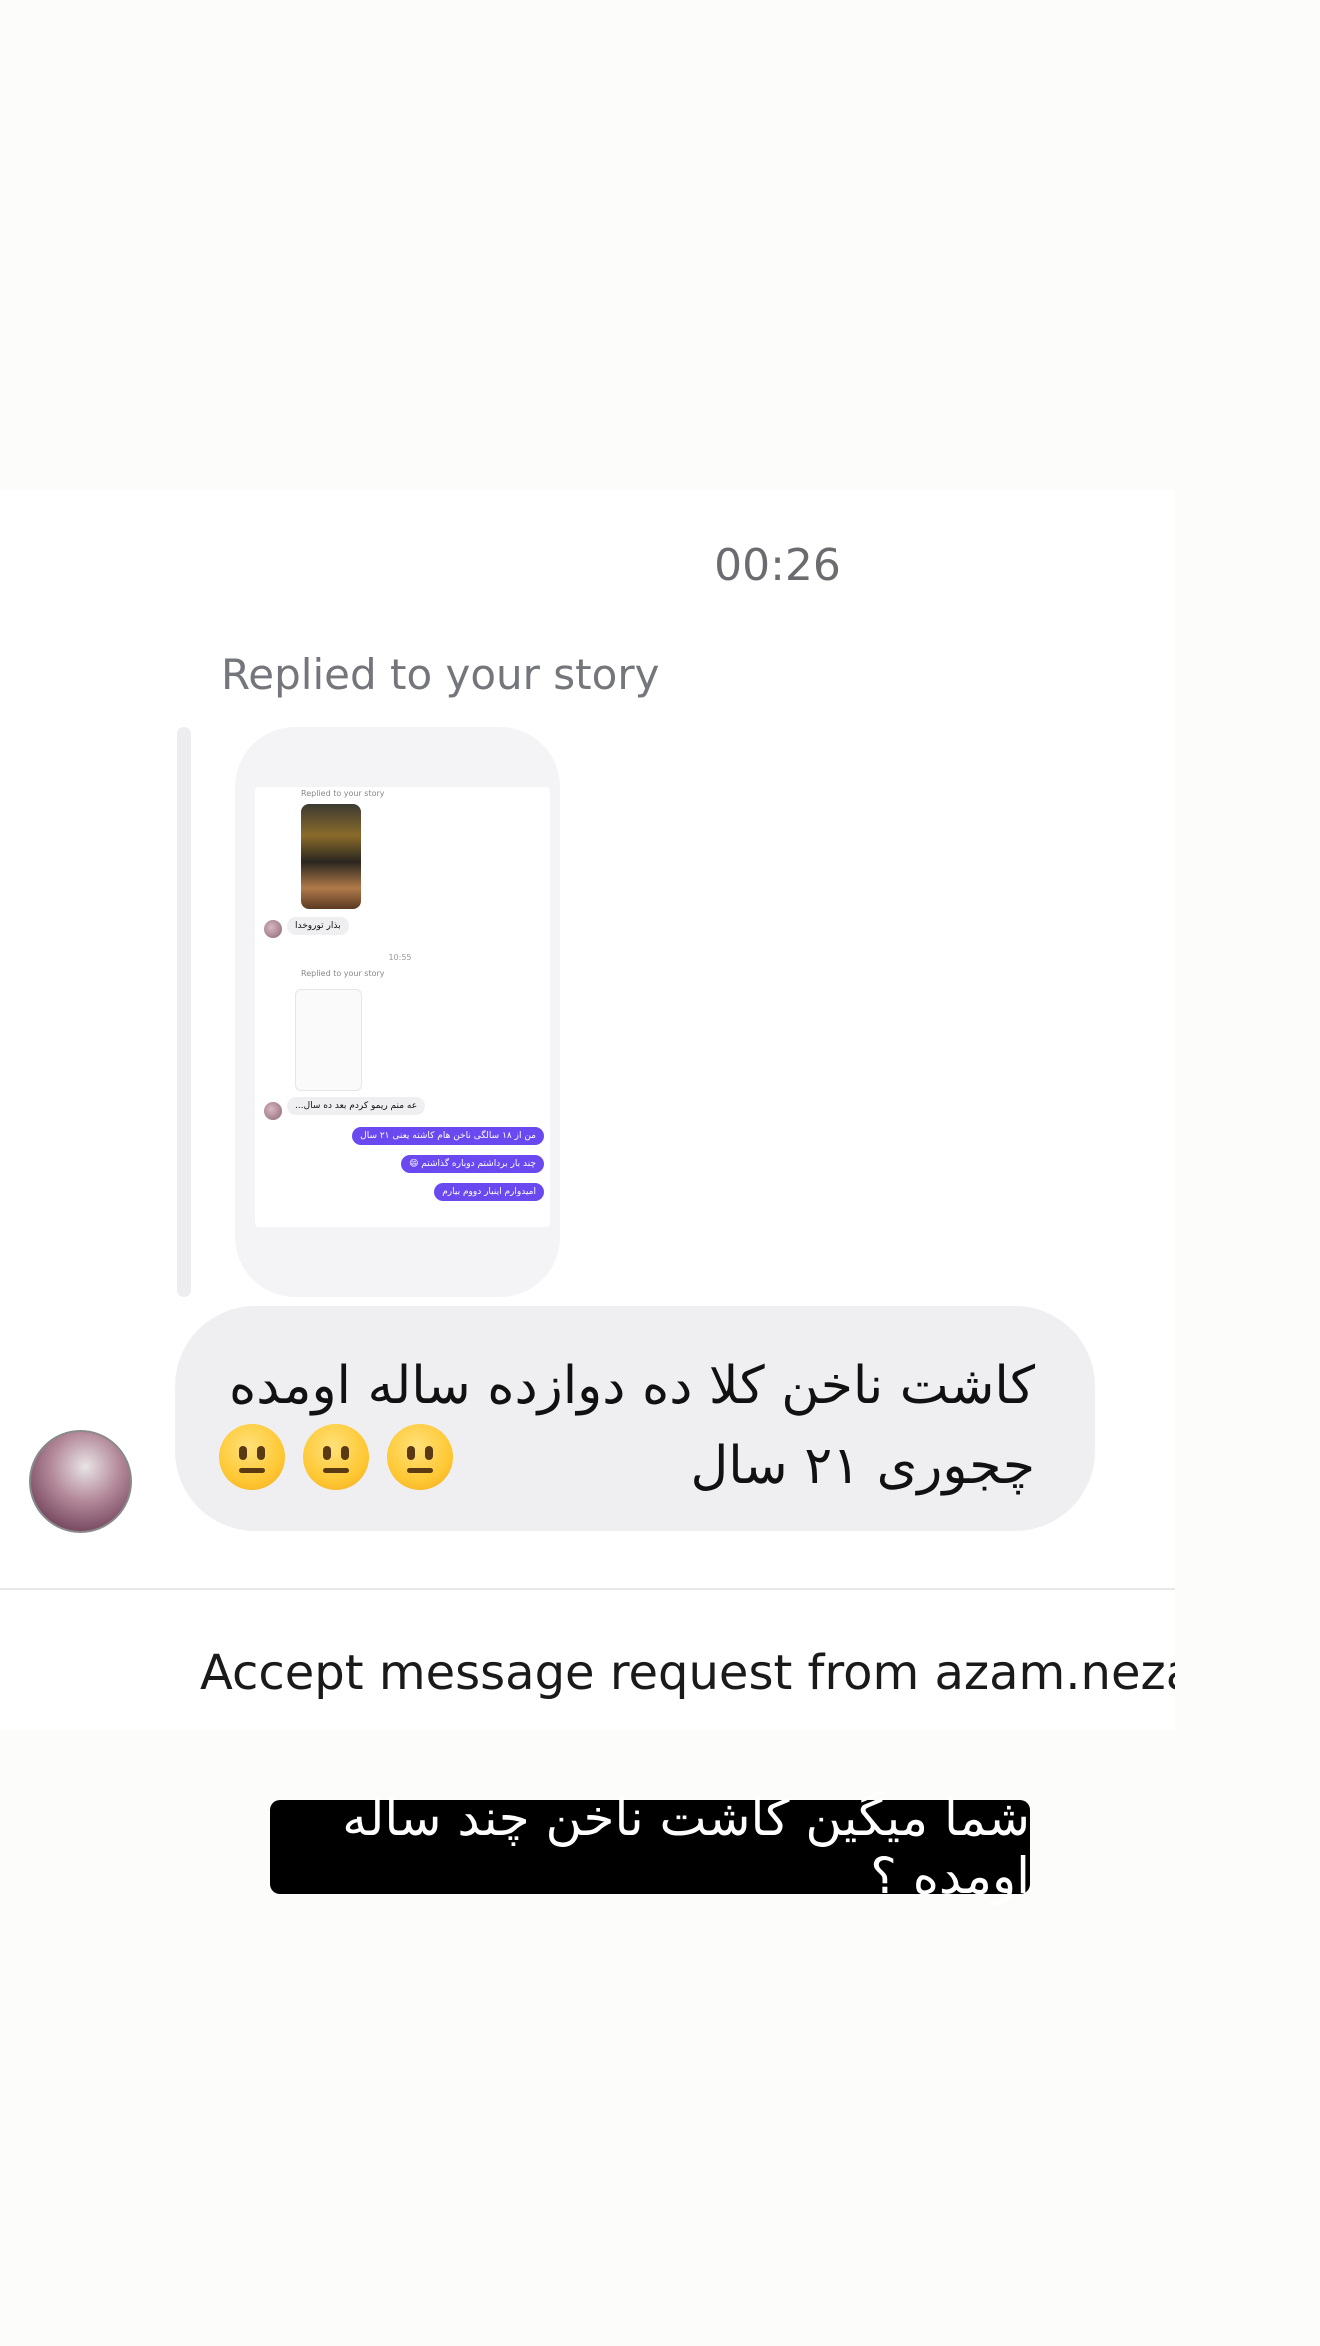 This screenshot has width=1320, height=2346. I want to click on mini-outgoing-message-2: چند بار برداشتم دوباره گذاشتم 😄, so click(472, 1164).